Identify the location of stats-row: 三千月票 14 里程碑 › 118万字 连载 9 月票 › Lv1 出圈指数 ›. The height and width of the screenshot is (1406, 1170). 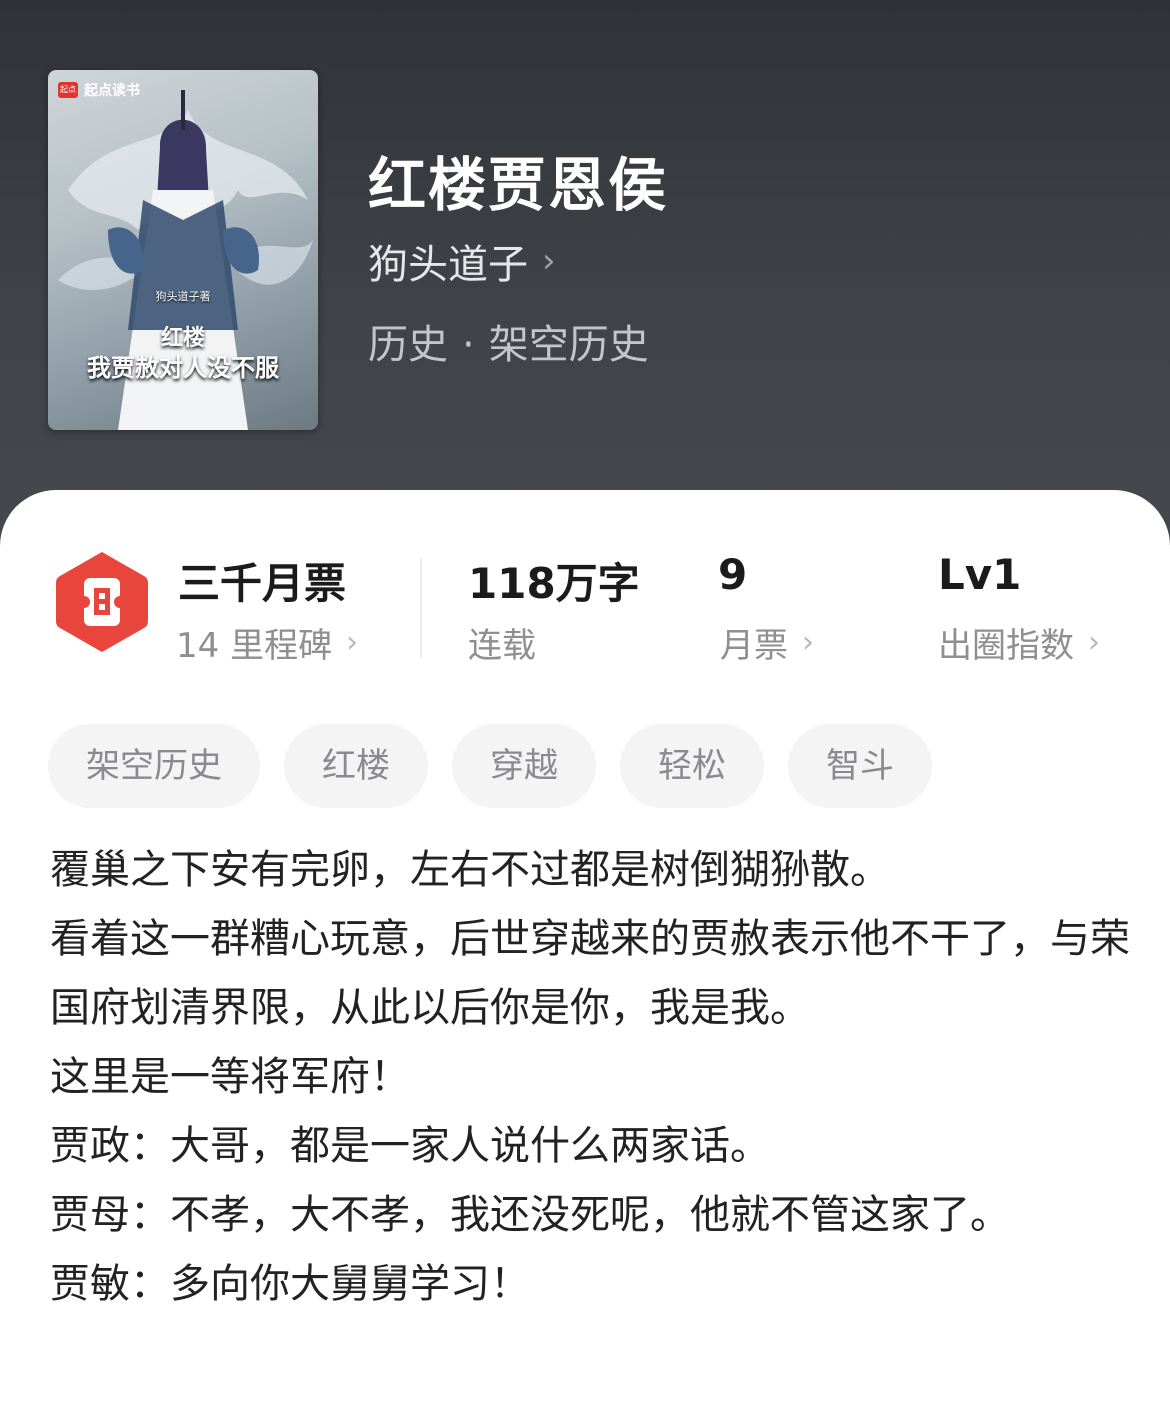
(585, 590).